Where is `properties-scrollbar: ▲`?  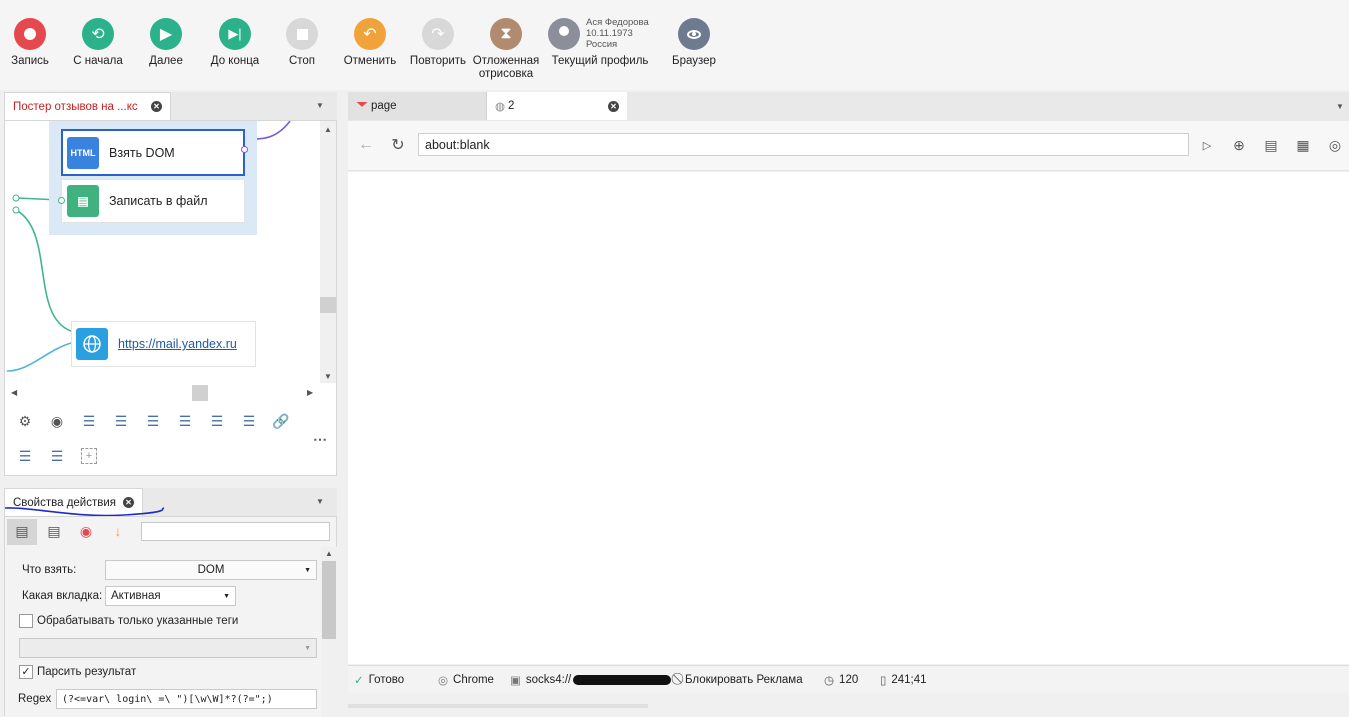
properties-scrollbar: ▲ is located at coordinates (329, 632).